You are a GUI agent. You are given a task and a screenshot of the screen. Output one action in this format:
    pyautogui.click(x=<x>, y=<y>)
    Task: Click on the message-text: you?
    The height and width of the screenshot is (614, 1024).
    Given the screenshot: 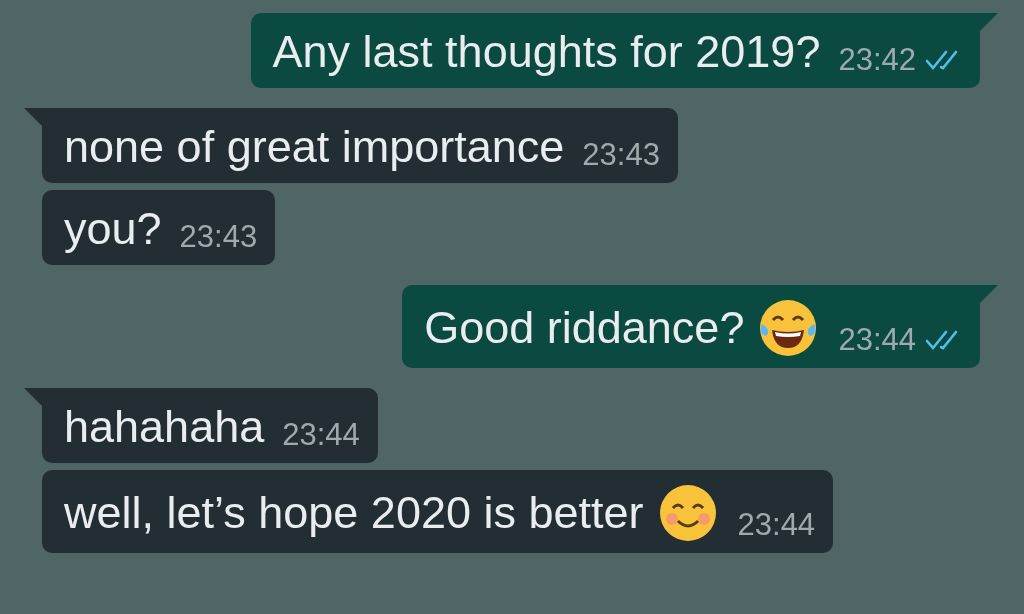 What is the action you would take?
    pyautogui.click(x=113, y=229)
    